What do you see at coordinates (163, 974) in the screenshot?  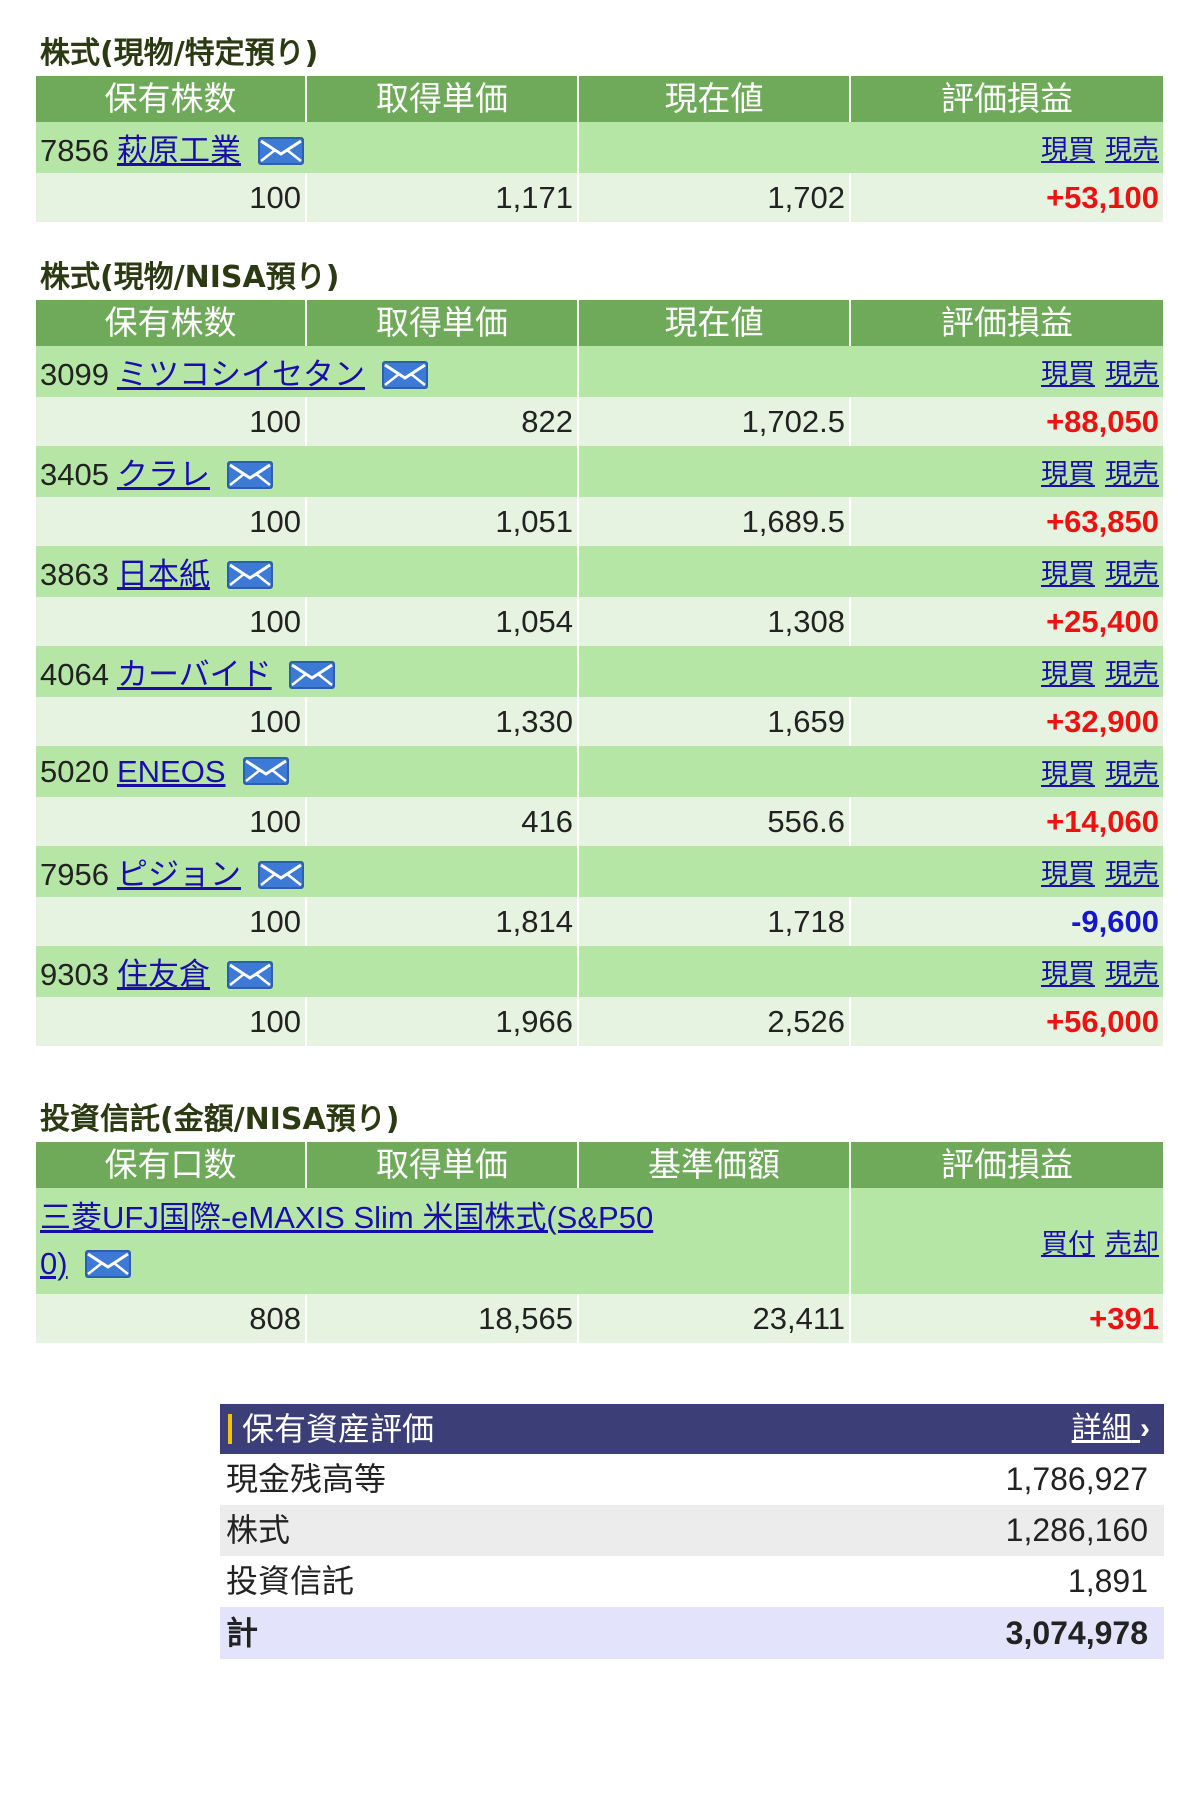 I see `stock-name-link: 住友倉` at bounding box center [163, 974].